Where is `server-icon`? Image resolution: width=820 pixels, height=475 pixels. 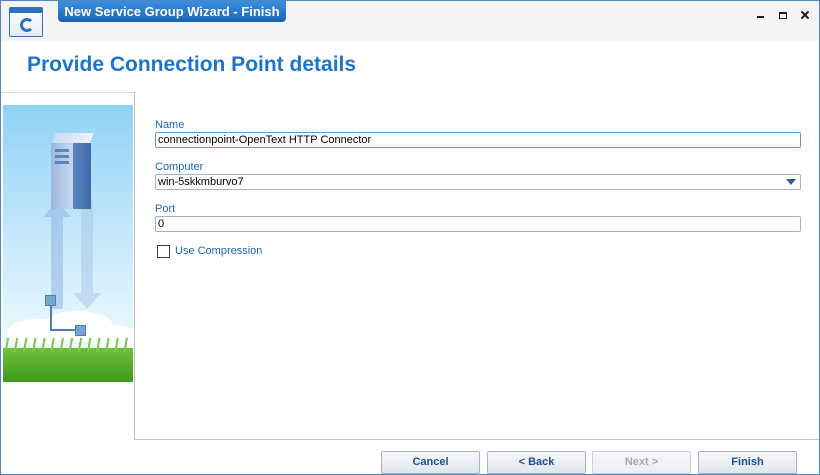 server-icon is located at coordinates (72, 172).